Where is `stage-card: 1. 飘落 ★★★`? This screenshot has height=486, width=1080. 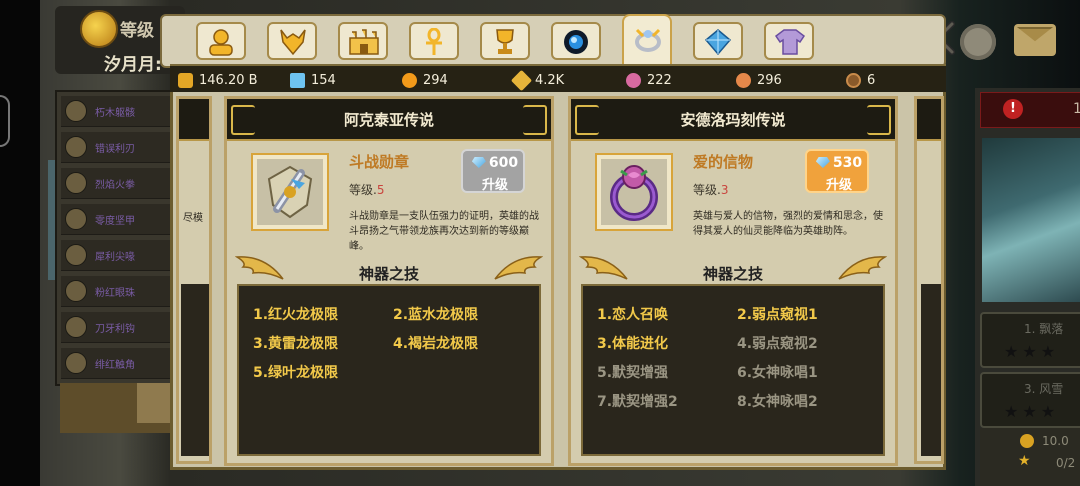 stage-card: 1. 飘落 ★★★ is located at coordinates (1030, 340).